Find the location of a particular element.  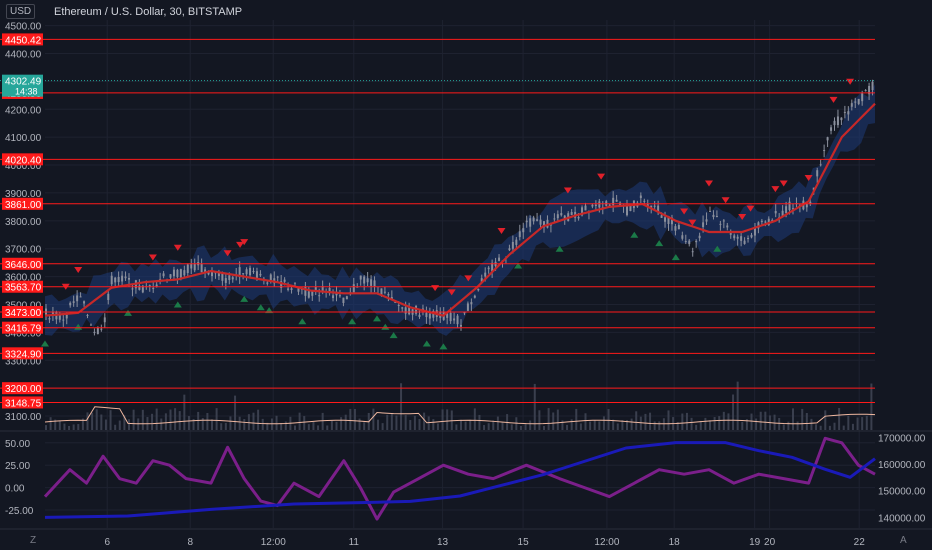

level-label: 3861.00 is located at coordinates (23, 205).